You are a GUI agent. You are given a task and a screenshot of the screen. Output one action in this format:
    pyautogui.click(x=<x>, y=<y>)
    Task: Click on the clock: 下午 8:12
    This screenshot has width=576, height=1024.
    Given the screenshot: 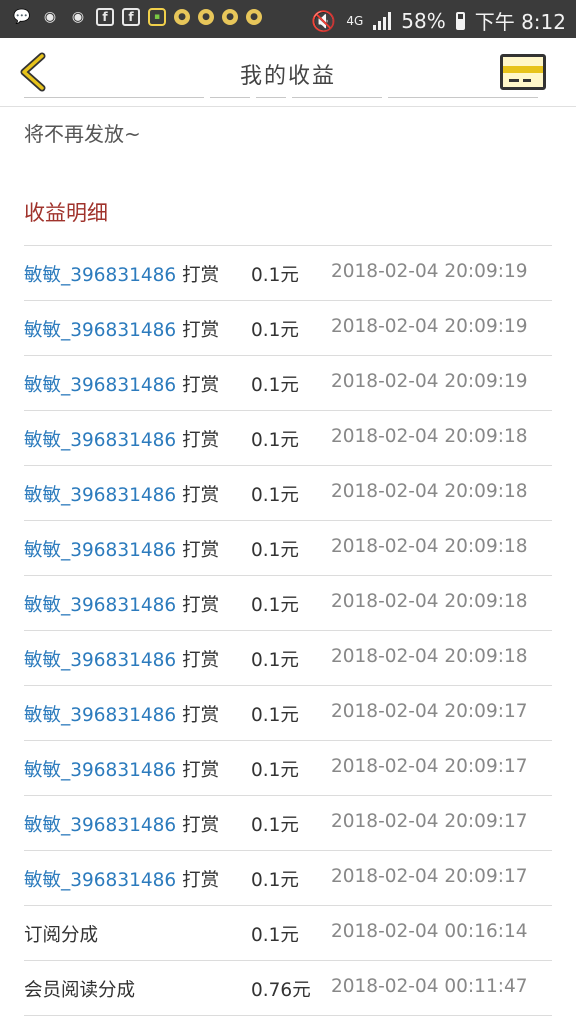 What is the action you would take?
    pyautogui.click(x=520, y=22)
    